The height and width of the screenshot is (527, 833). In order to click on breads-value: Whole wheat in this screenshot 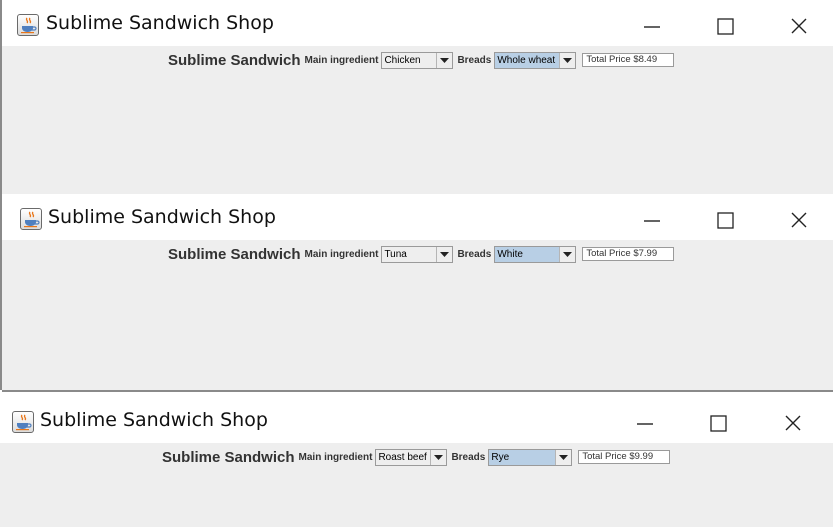, I will do `click(527, 60)`.